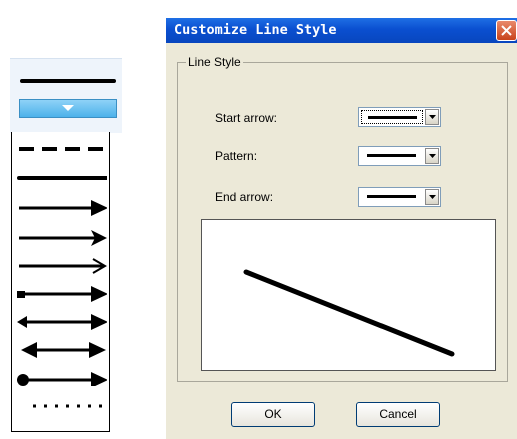 This screenshot has width=517, height=439. I want to click on start-arrow-line-preview, so click(392, 117).